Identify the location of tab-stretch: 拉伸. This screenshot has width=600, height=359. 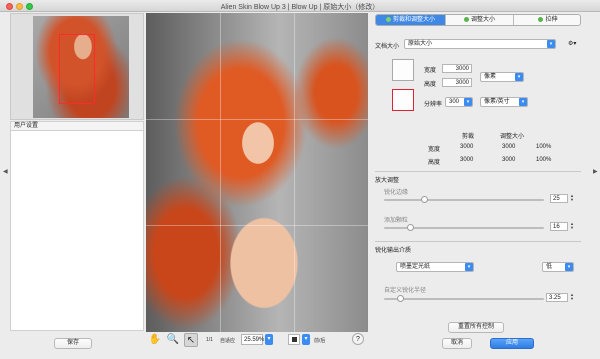
(547, 20).